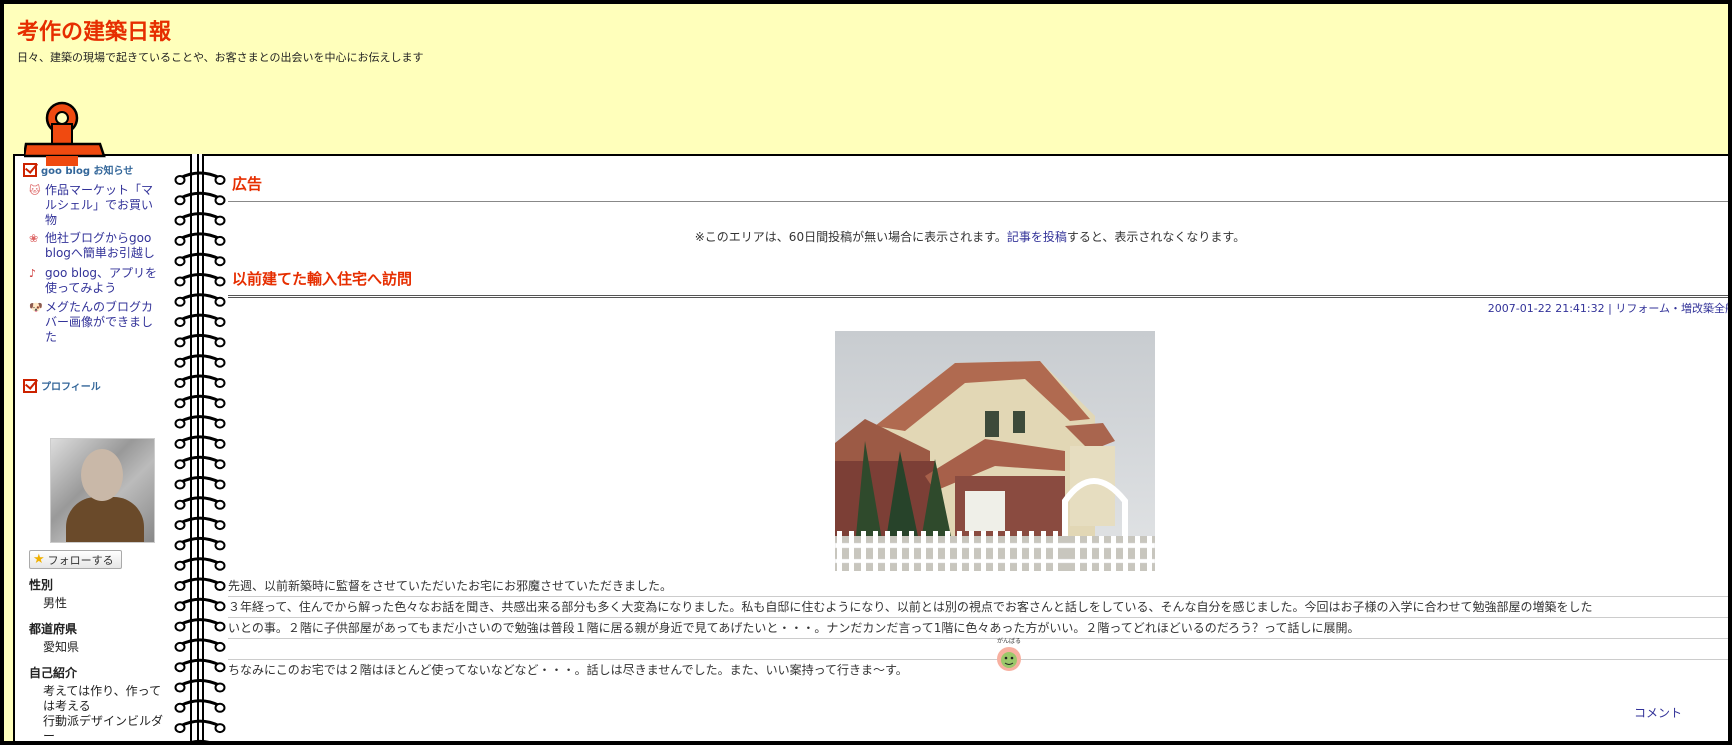  What do you see at coordinates (33, 273) in the screenshot?
I see `music-note-icon: ♪` at bounding box center [33, 273].